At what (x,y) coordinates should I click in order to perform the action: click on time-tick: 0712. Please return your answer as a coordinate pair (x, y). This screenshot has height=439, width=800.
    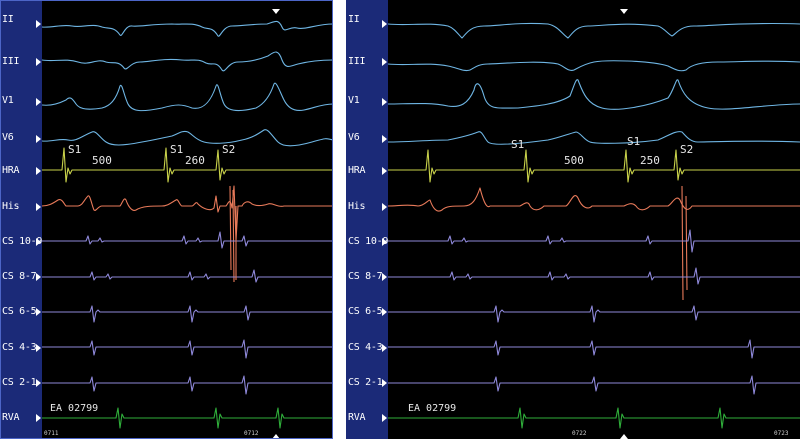
    Looking at the image, I should click on (251, 433).